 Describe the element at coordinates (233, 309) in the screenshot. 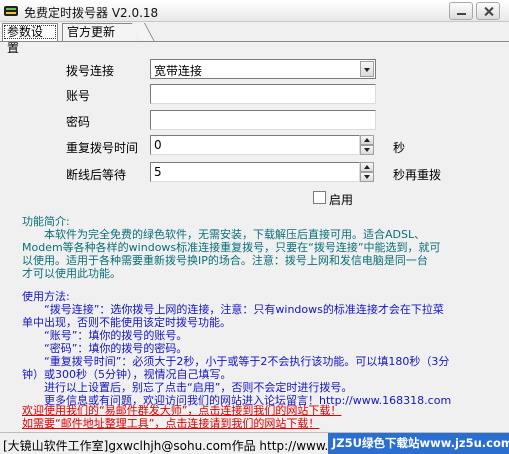

I see `usage-line: “拨号连接”：选你拨号上网的连接，注意：只有windows的标准连接才会在下拉菜` at that location.